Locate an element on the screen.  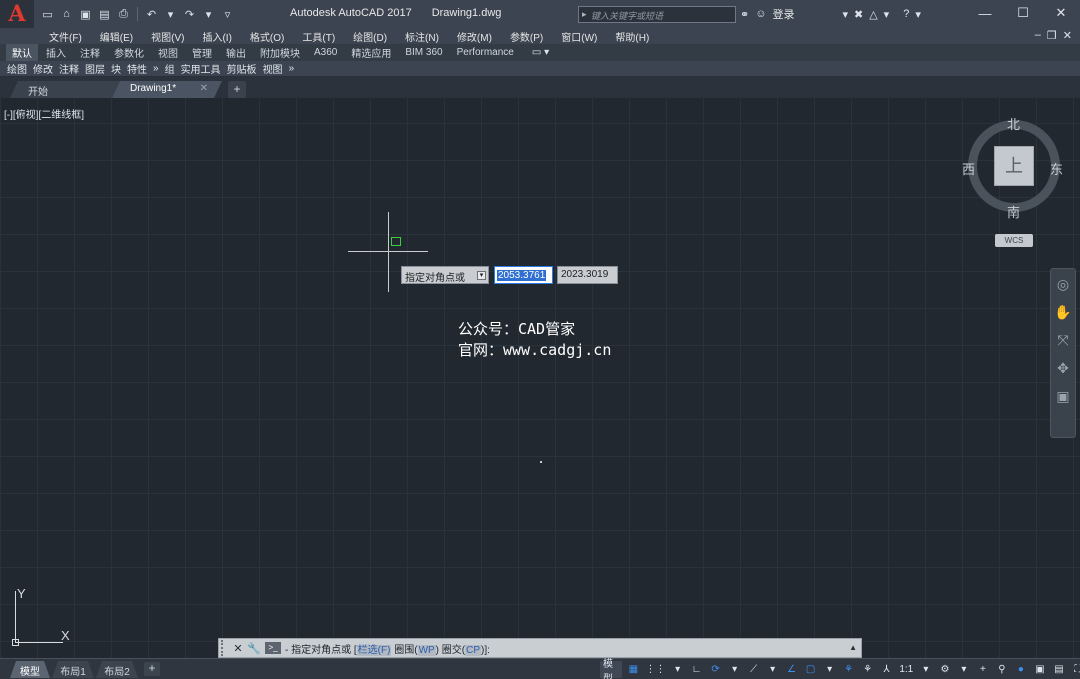
tab-bim360: BIM 360 is located at coordinates (423, 52).